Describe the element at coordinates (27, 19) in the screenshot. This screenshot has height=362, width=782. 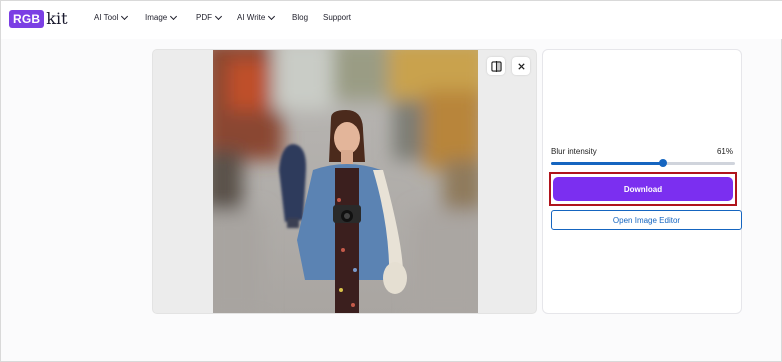
I see `logo-badge: RGB` at that location.